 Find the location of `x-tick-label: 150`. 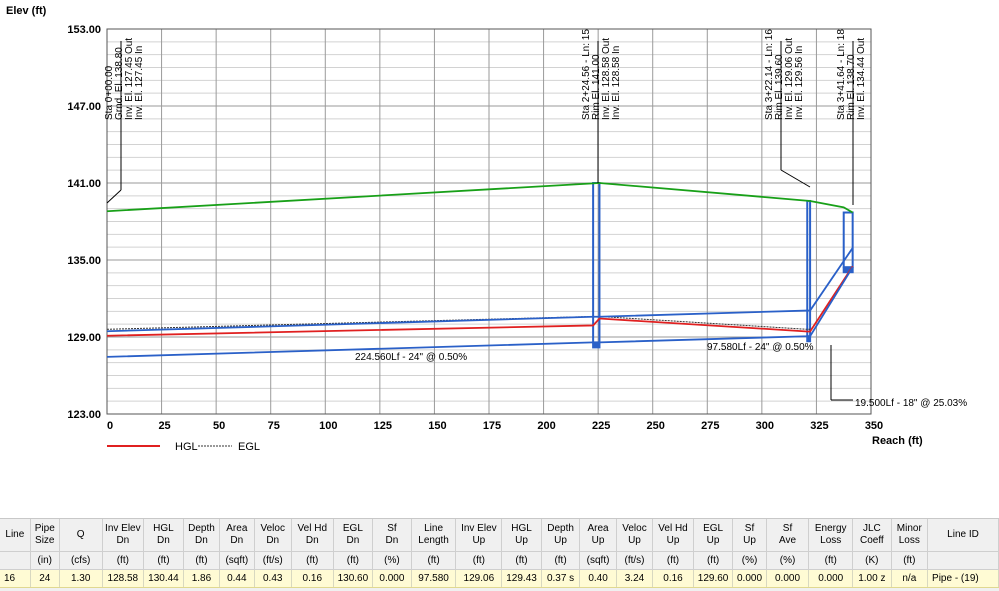

x-tick-label: 150 is located at coordinates (437, 426).